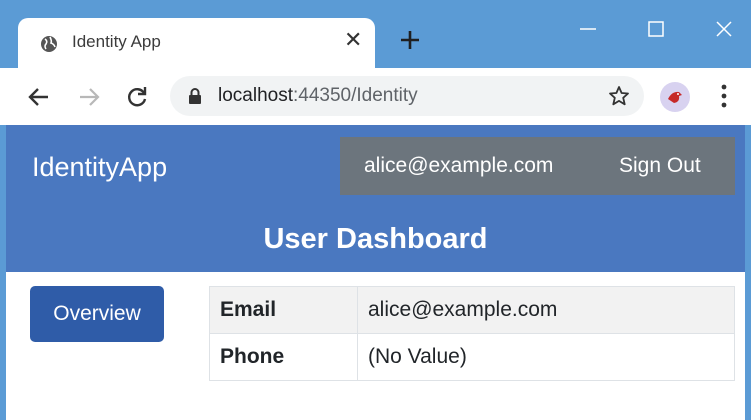 This screenshot has width=751, height=420. I want to click on user-panel: alice@example.com Sign Out, so click(537, 166).